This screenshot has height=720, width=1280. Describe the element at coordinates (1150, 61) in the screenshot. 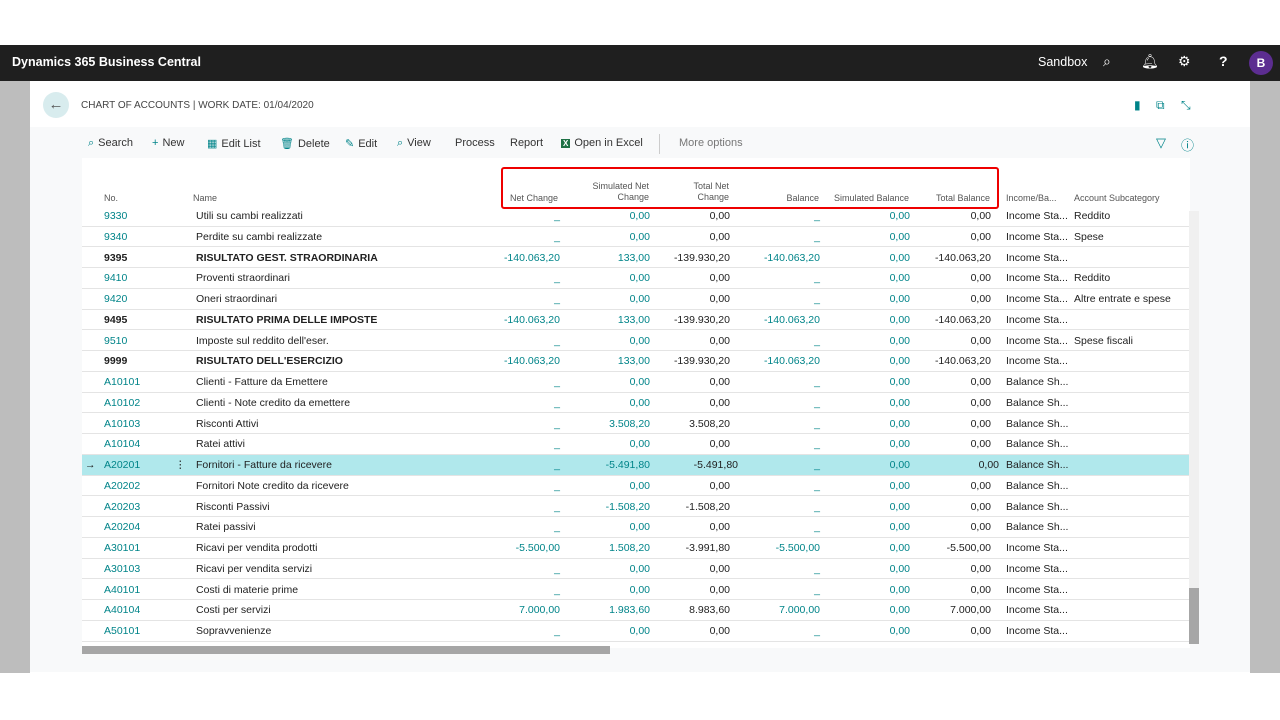

I see `bell-icon: 🔔︎` at that location.